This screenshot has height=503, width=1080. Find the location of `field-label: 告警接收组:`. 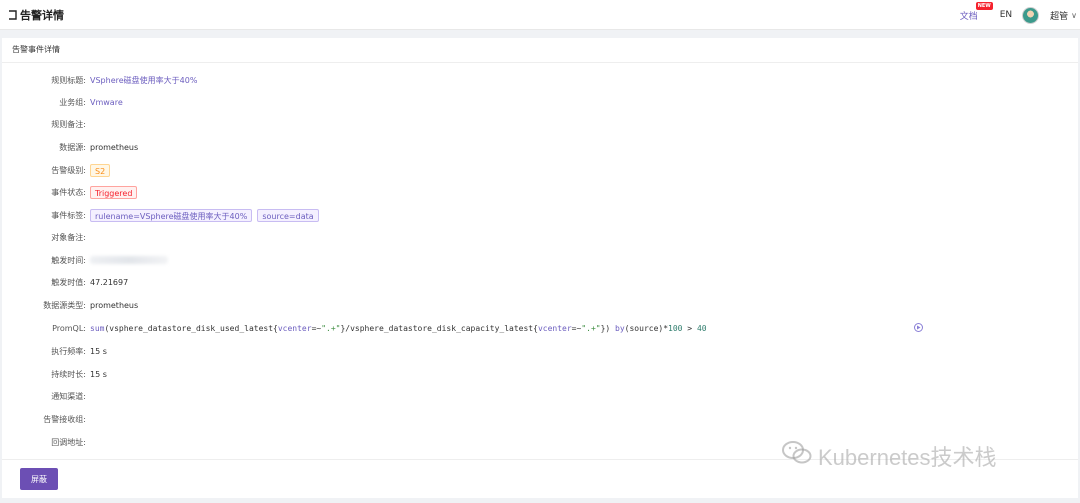

field-label: 告警接收组: is located at coordinates (64, 419).